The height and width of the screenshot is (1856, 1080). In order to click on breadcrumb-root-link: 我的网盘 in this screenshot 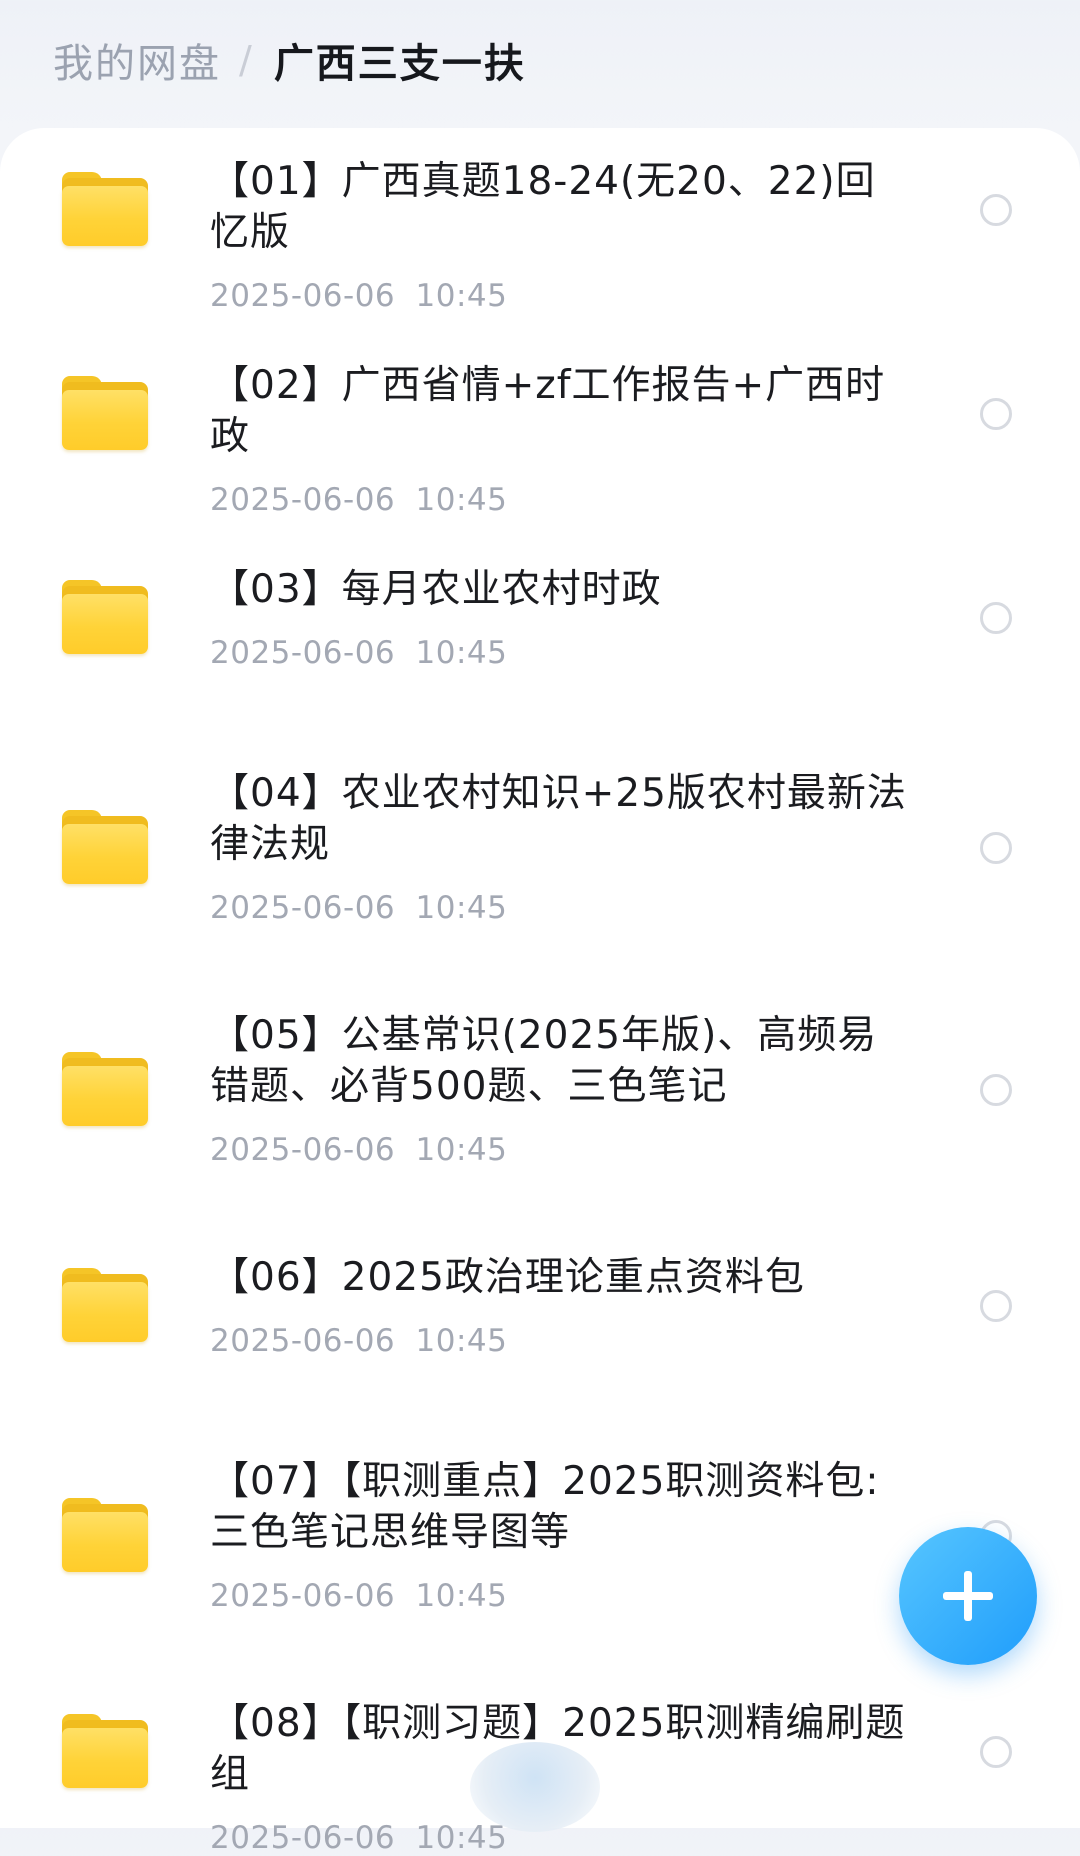, I will do `click(137, 60)`.